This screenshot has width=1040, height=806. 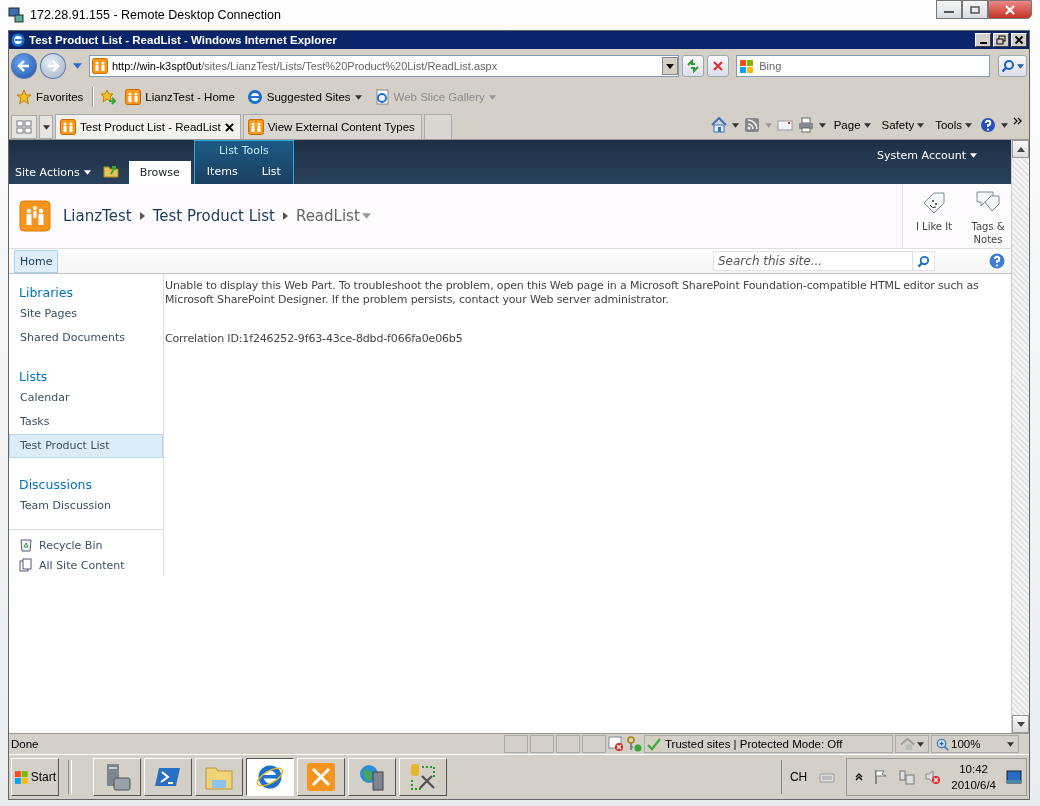 What do you see at coordinates (159, 172) in the screenshot?
I see `ribbon-tab: Browse` at bounding box center [159, 172].